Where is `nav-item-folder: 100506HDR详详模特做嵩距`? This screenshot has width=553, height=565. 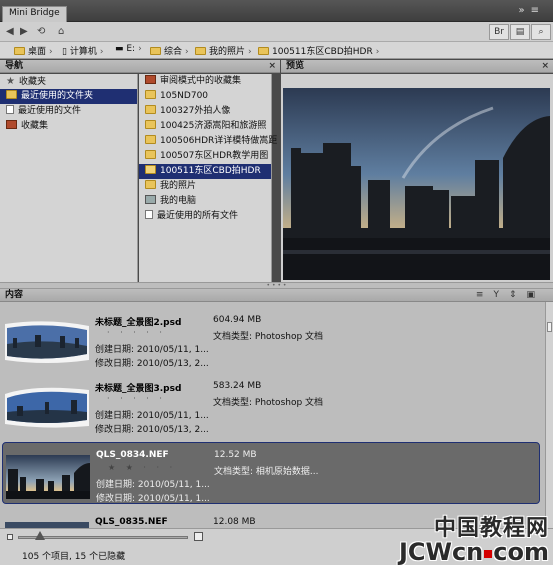
nav-item-folder: 100506HDR详详模特做嵩距 is located at coordinates (208, 141).